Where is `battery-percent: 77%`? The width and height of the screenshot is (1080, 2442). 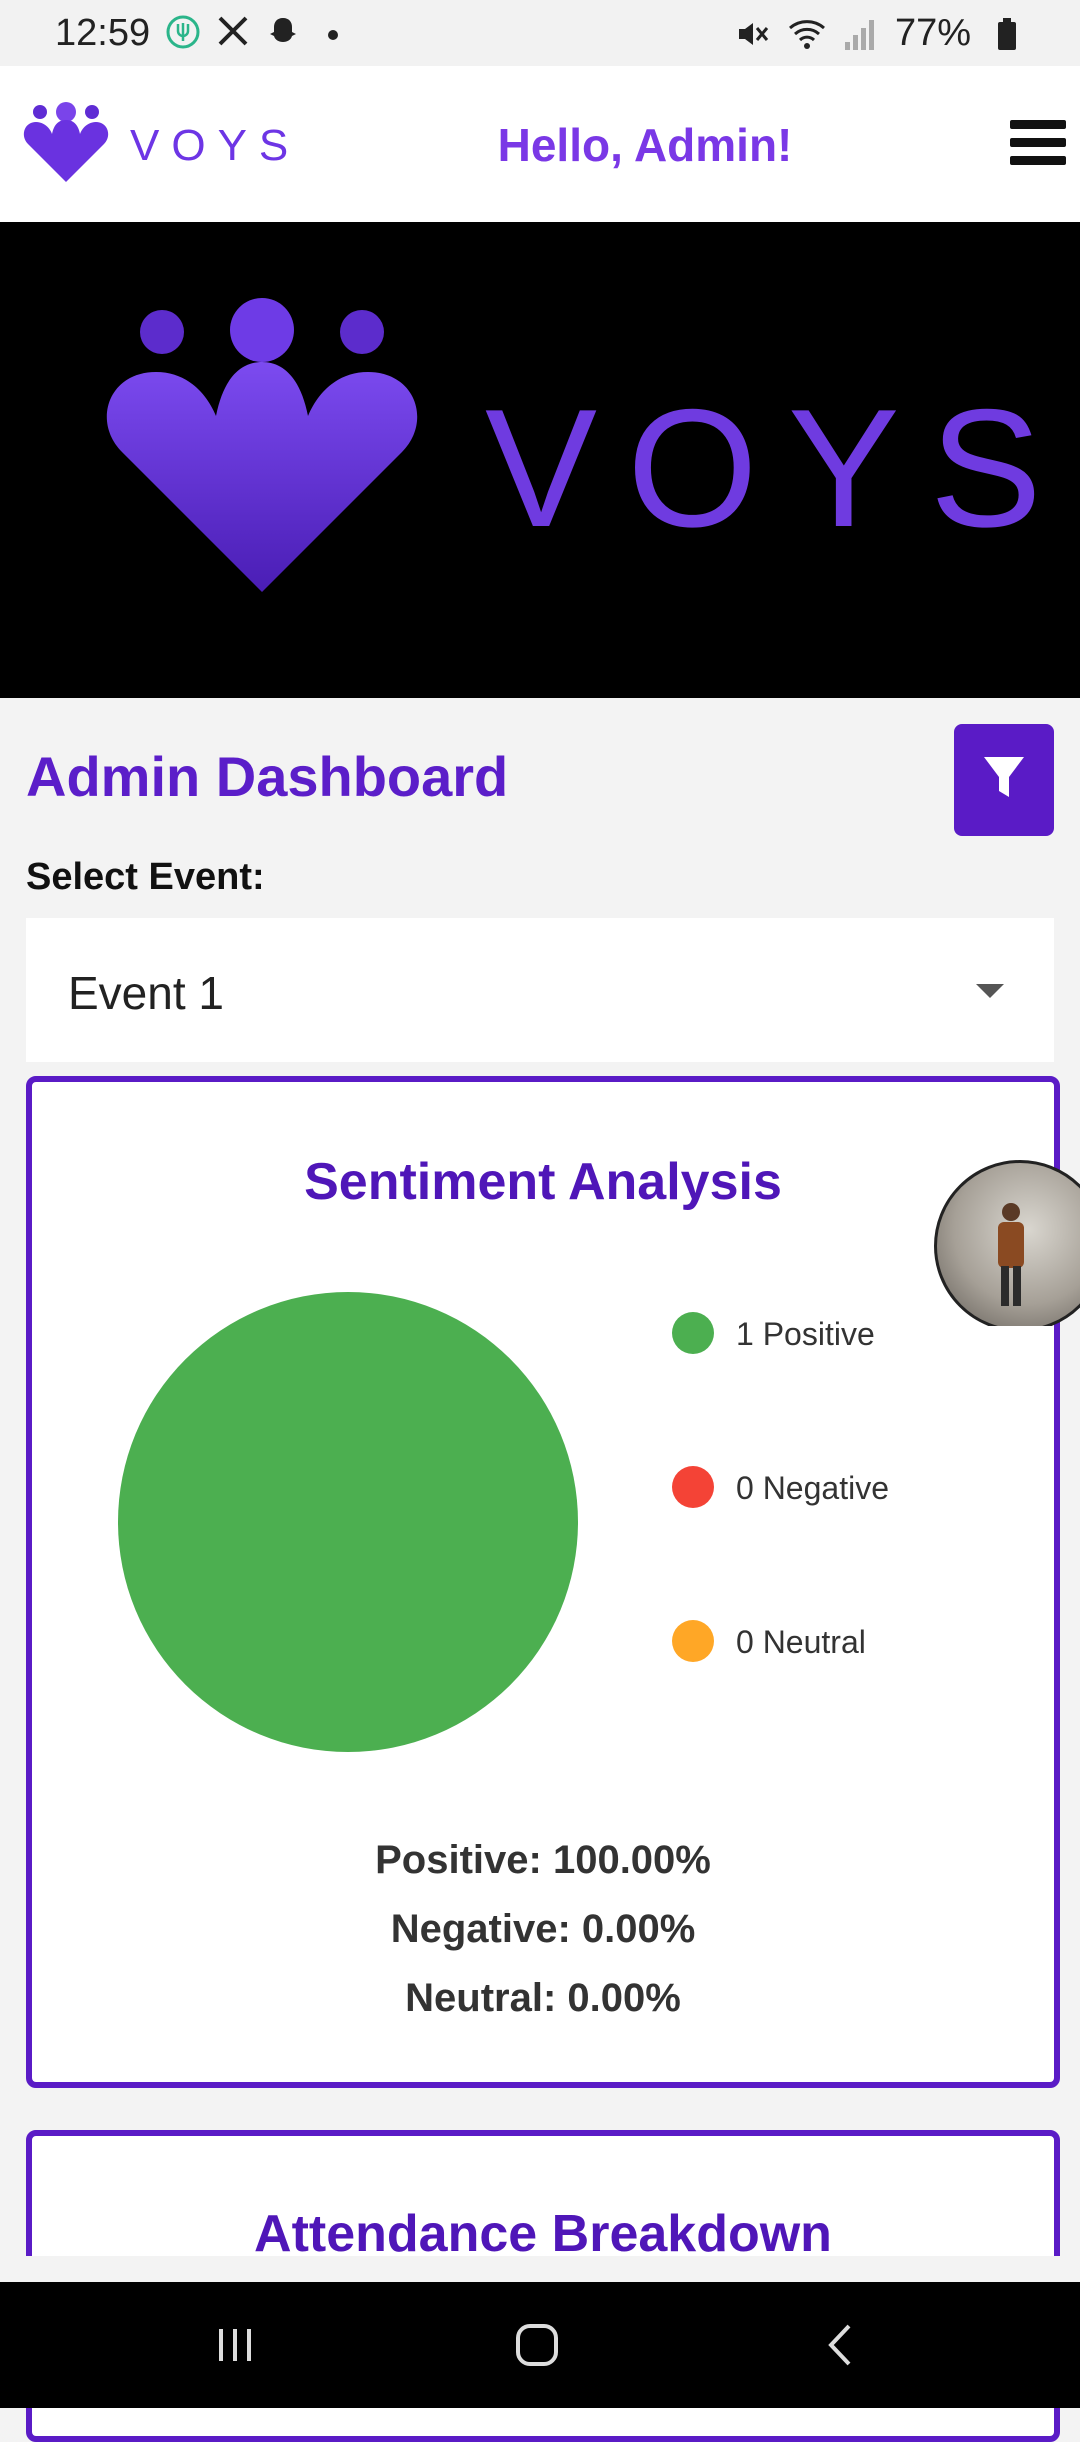 battery-percent: 77% is located at coordinates (932, 33).